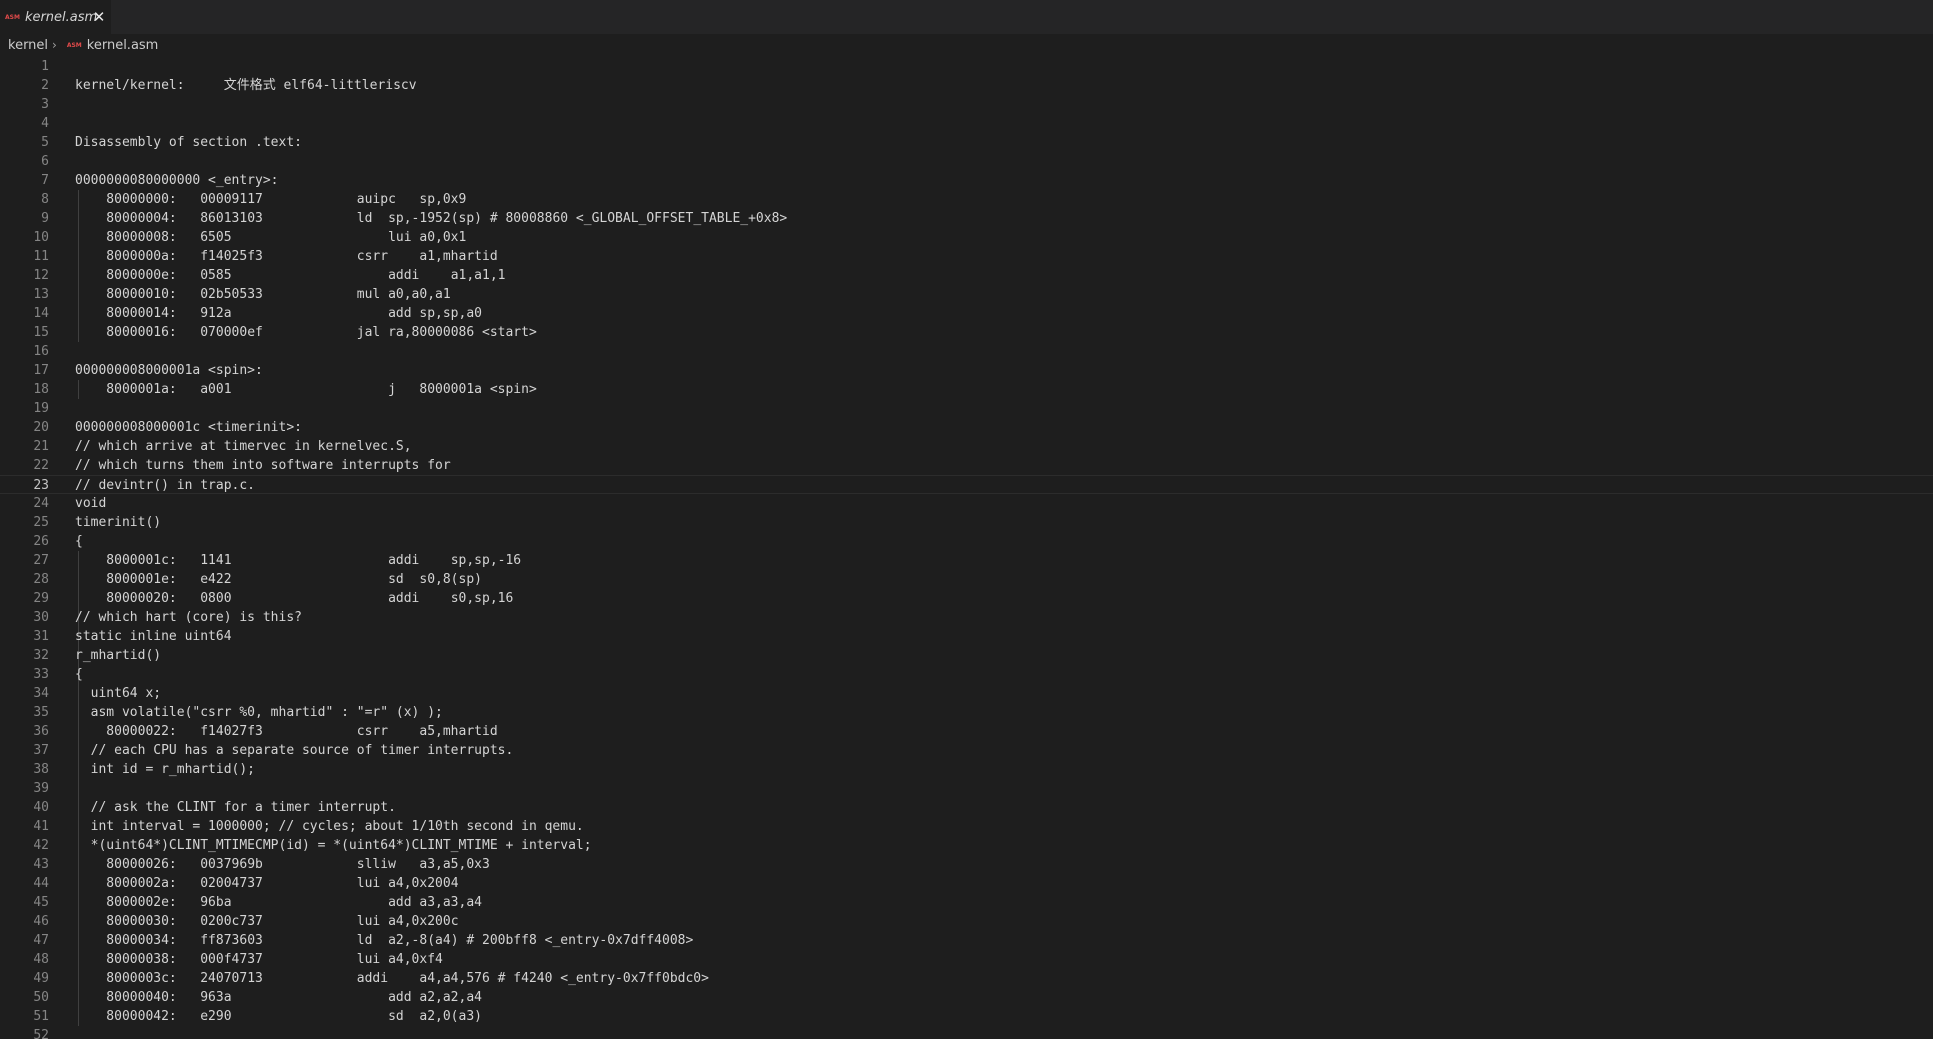 Image resolution: width=1933 pixels, height=1039 pixels. Describe the element at coordinates (966, 123) in the screenshot. I see `code-line: 4` at that location.